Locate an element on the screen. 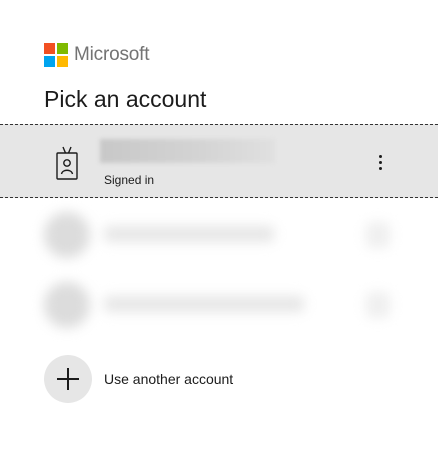 The image size is (438, 474). microsoft-logo-icon is located at coordinates (56, 55).